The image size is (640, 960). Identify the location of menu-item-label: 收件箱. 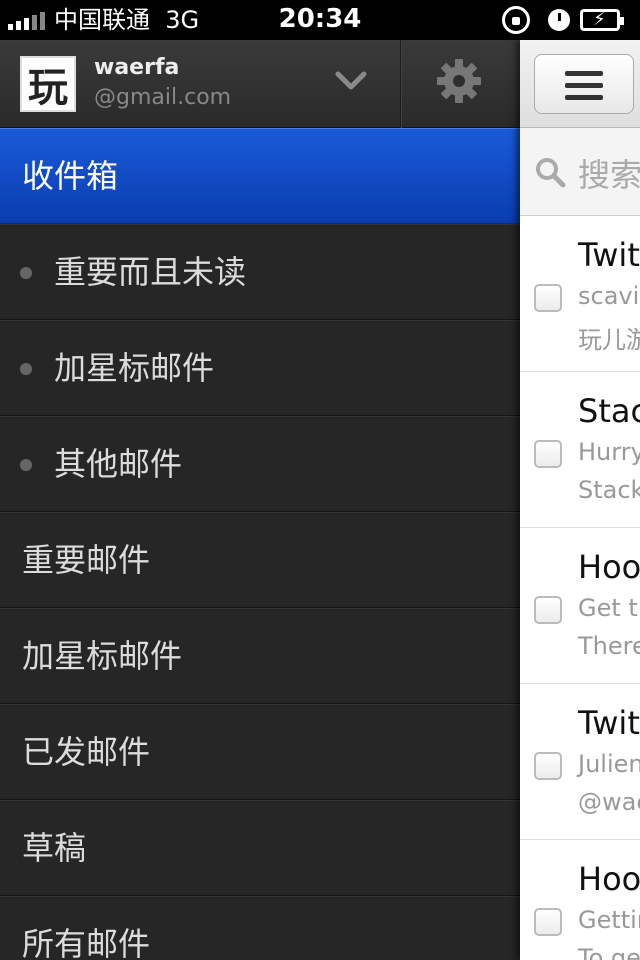
(70, 176).